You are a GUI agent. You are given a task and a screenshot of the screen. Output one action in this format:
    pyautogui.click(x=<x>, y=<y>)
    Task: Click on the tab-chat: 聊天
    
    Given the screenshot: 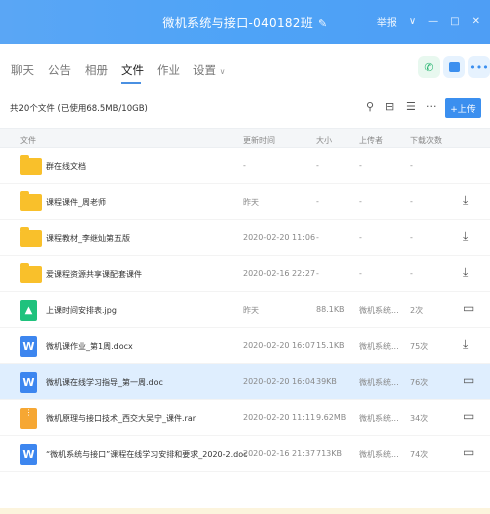 What is the action you would take?
    pyautogui.click(x=22, y=70)
    